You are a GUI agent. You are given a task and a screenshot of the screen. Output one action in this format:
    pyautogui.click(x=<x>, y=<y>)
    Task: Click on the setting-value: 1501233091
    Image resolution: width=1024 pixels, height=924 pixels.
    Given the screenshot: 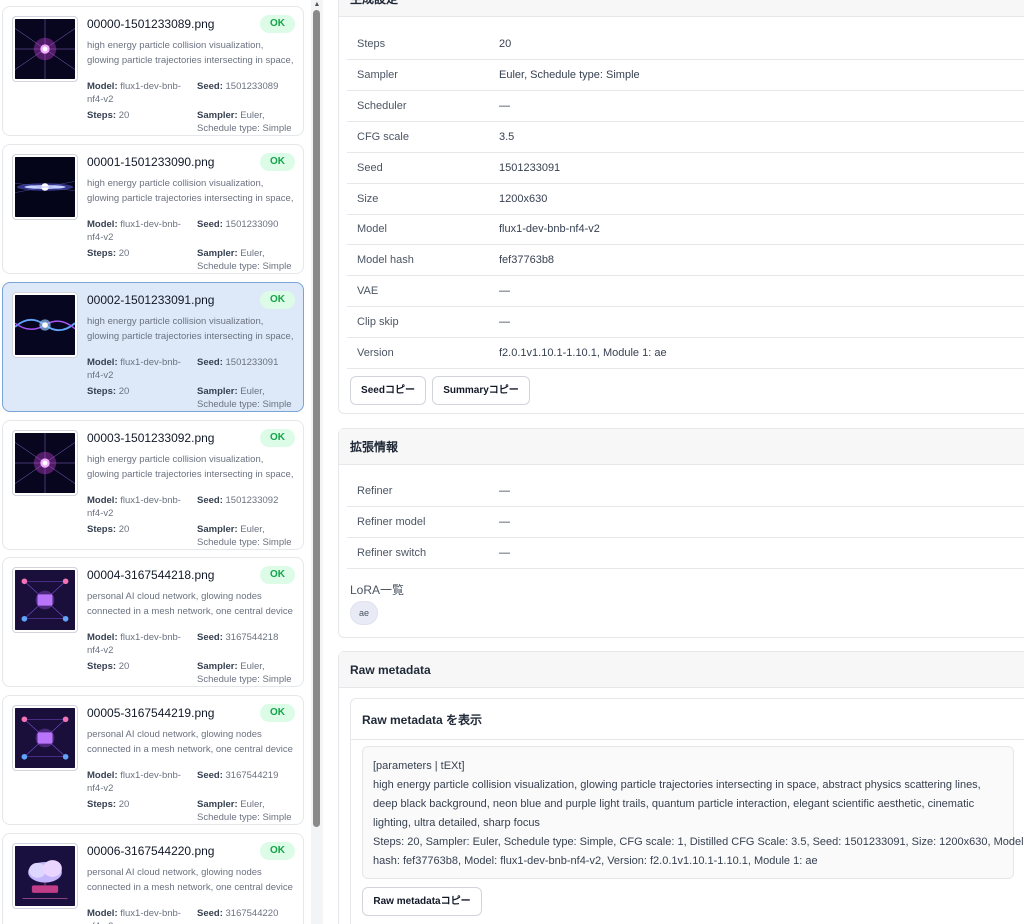 What is the action you would take?
    pyautogui.click(x=530, y=167)
    